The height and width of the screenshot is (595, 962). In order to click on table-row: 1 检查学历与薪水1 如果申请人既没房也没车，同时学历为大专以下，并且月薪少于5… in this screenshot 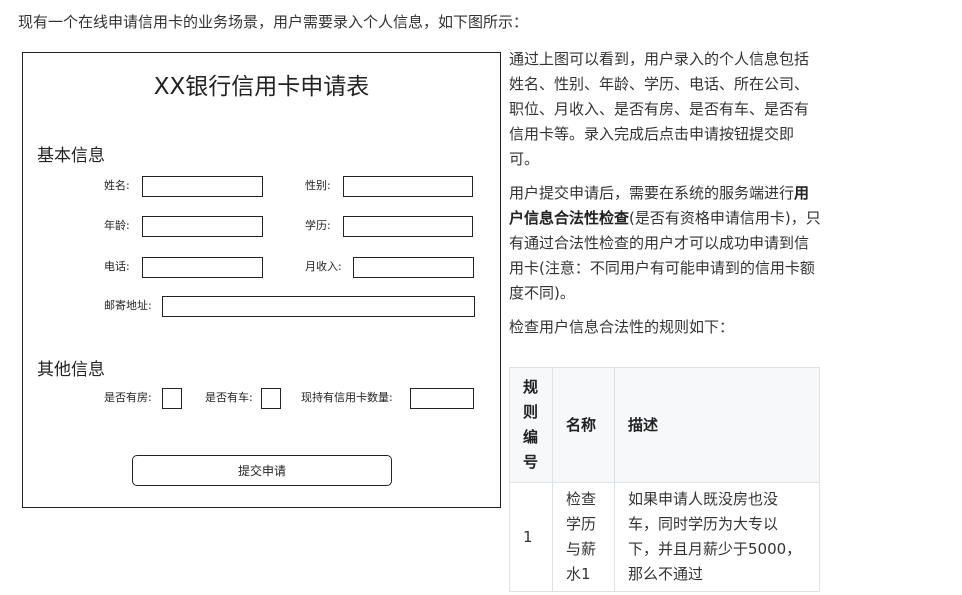, I will do `click(664, 537)`.